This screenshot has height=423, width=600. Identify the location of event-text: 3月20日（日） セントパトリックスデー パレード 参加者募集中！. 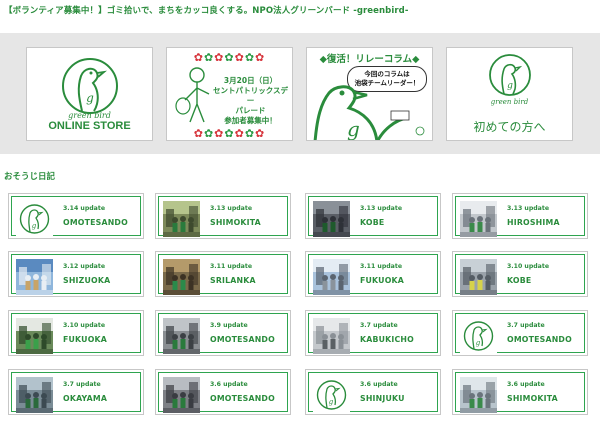
(250, 101).